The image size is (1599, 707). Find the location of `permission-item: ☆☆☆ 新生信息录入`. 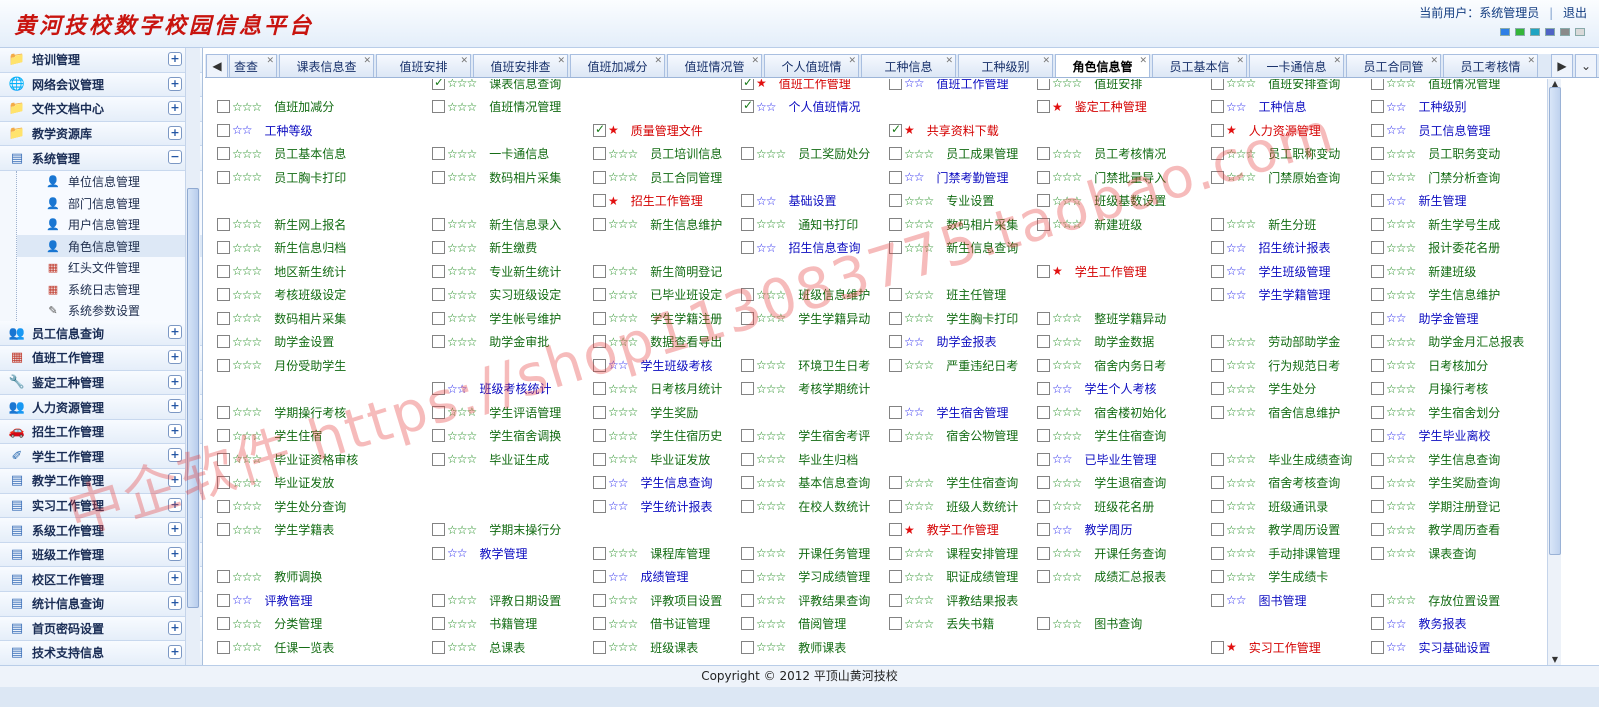

permission-item: ☆☆☆ 新生信息录入 is located at coordinates (496, 224).